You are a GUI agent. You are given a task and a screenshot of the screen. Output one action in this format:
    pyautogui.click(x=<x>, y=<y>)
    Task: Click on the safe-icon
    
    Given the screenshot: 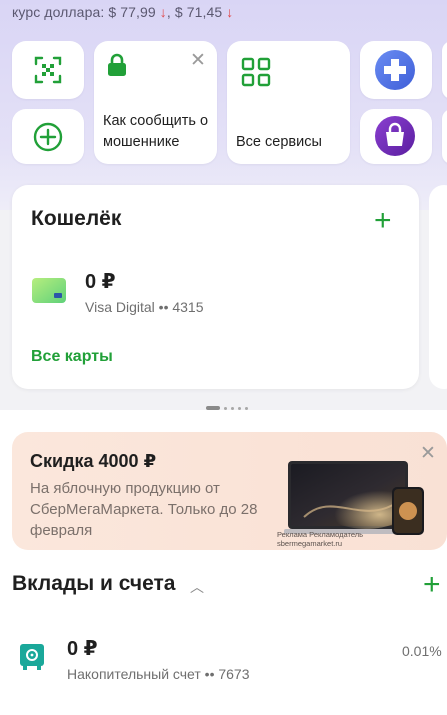 What is the action you would take?
    pyautogui.click(x=32, y=657)
    